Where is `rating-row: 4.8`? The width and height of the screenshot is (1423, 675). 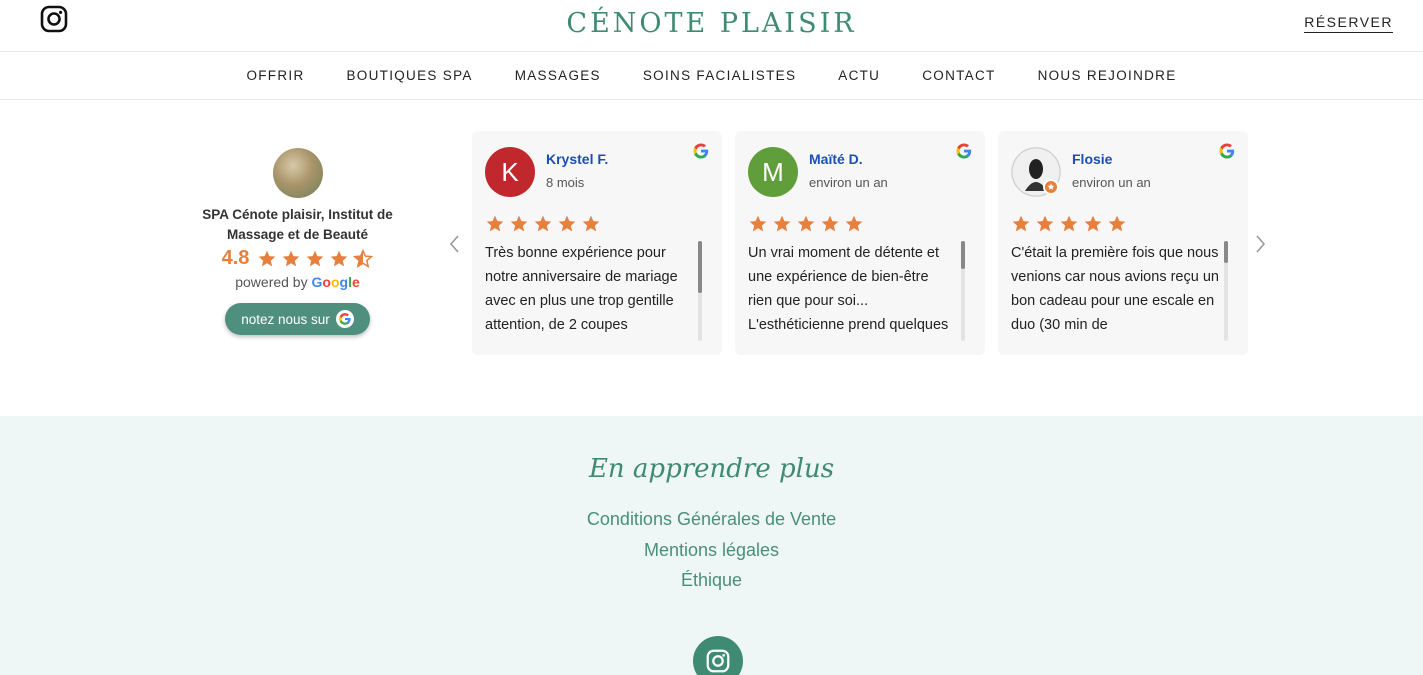
rating-row: 4.8 is located at coordinates (297, 258).